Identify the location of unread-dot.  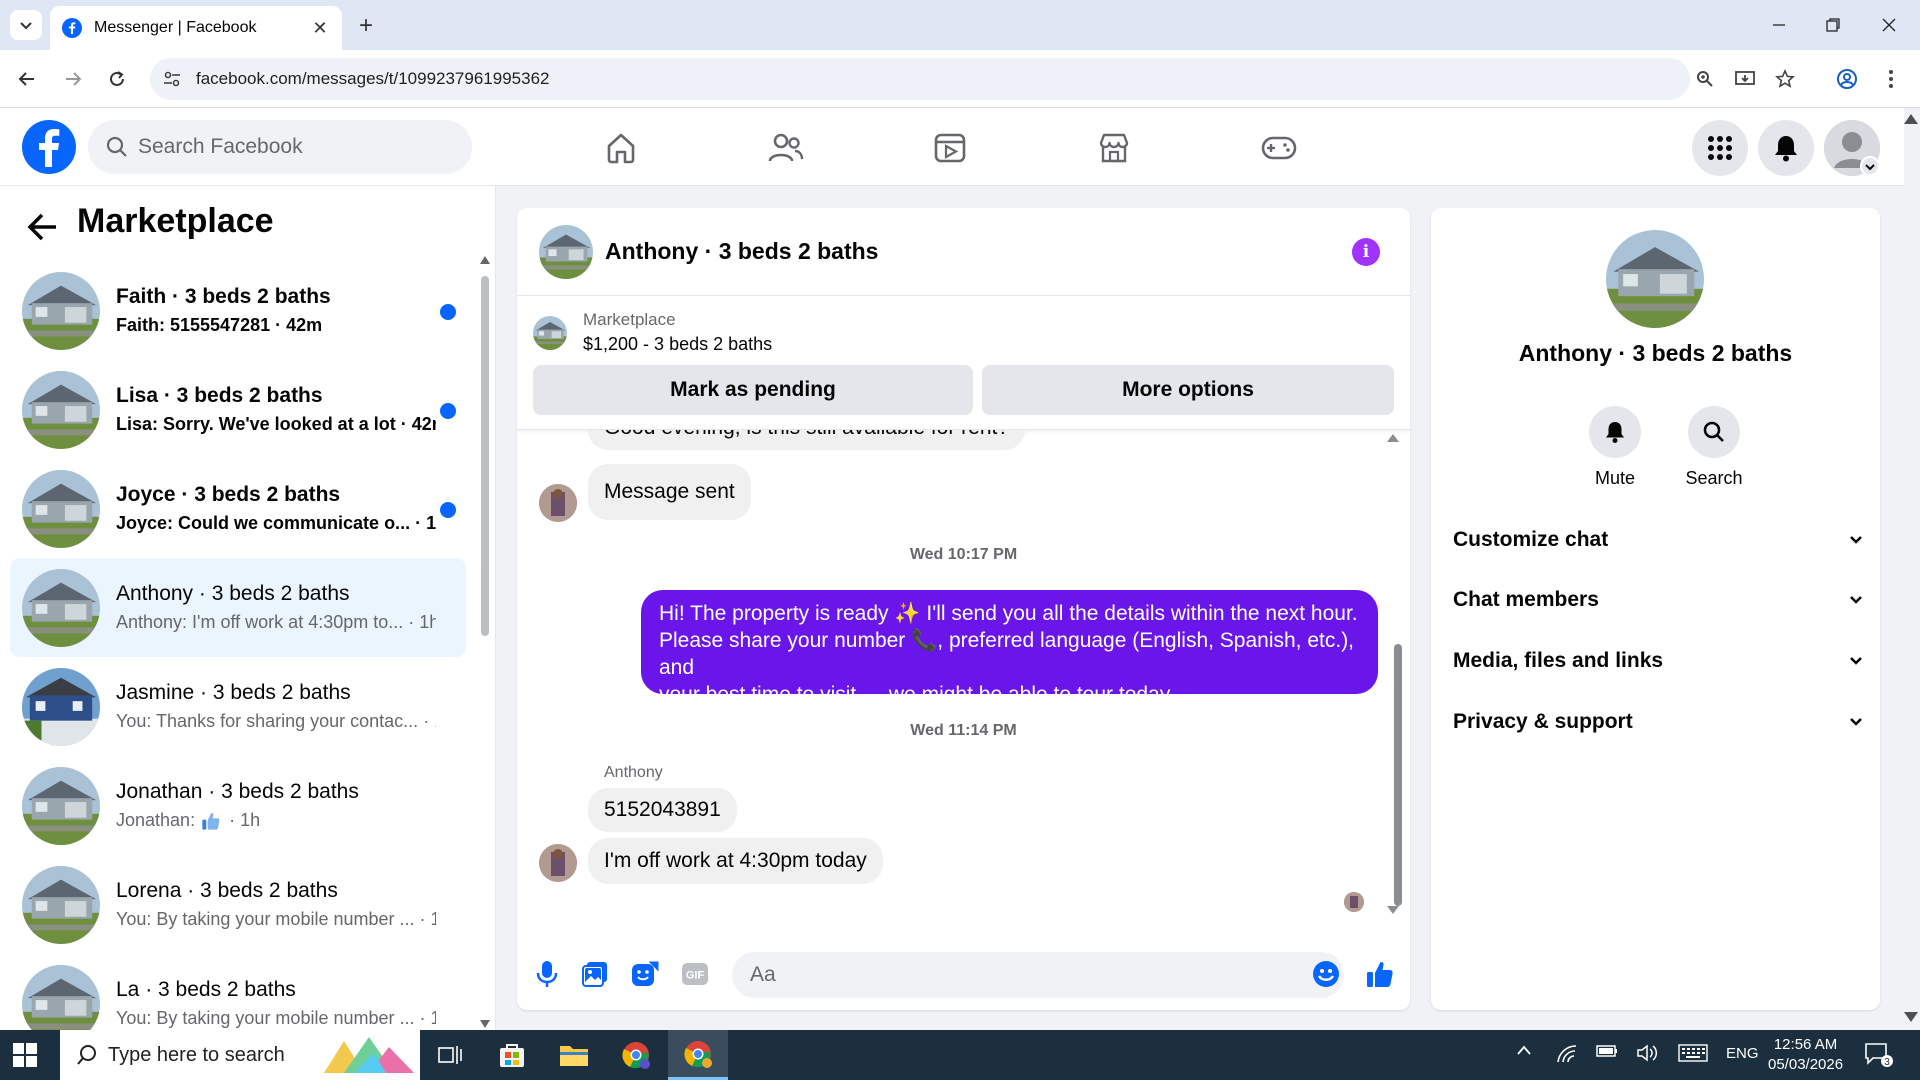
(448, 510).